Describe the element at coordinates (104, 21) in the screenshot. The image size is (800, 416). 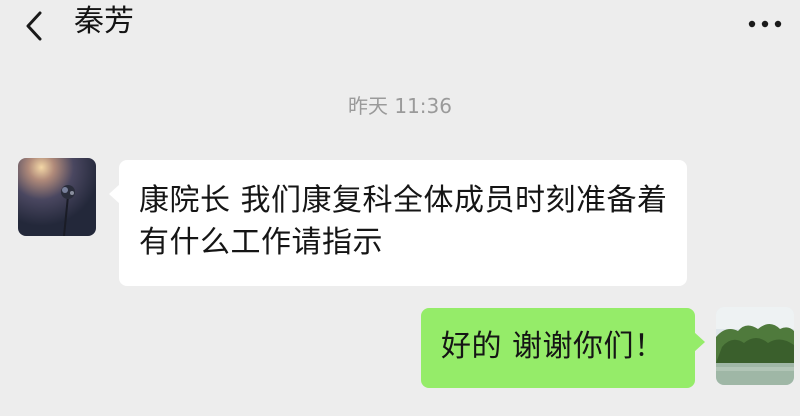
I see `chat-title: 秦芳` at that location.